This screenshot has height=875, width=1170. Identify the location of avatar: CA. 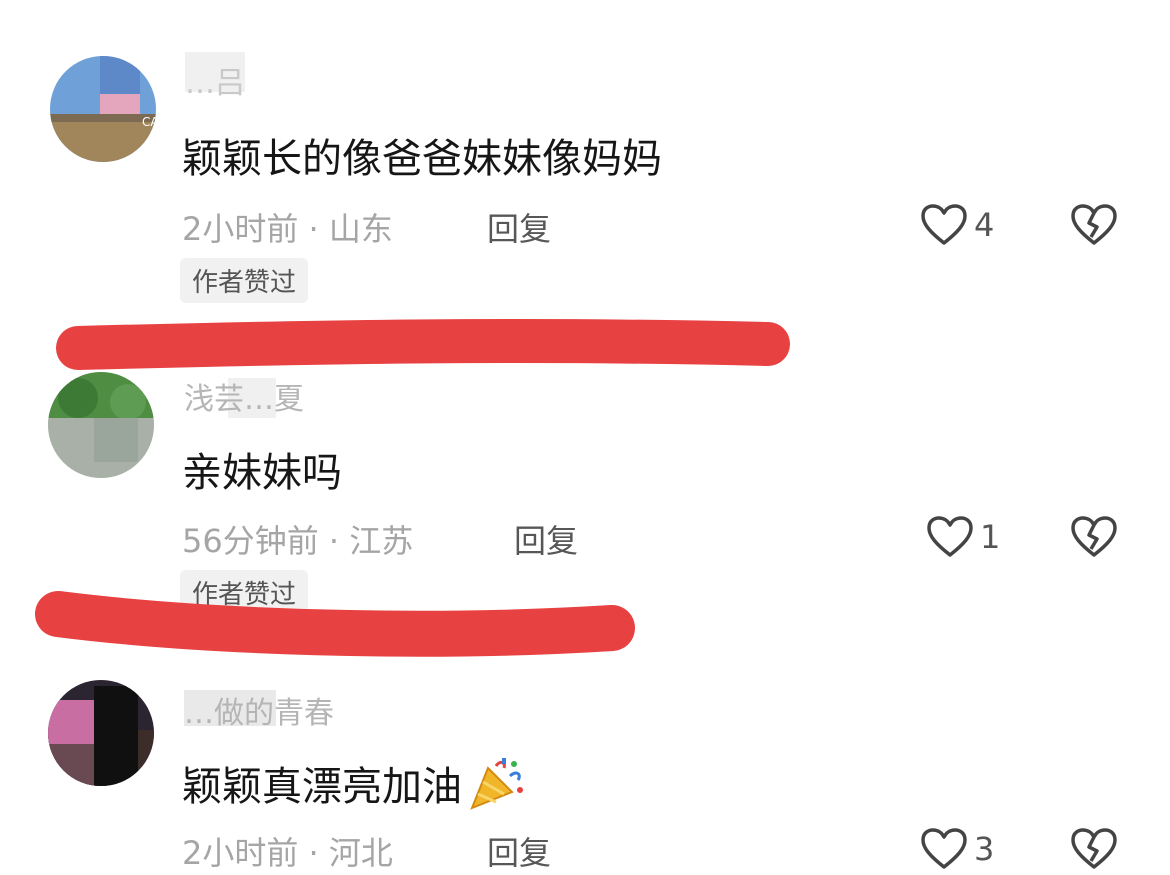
(103, 109).